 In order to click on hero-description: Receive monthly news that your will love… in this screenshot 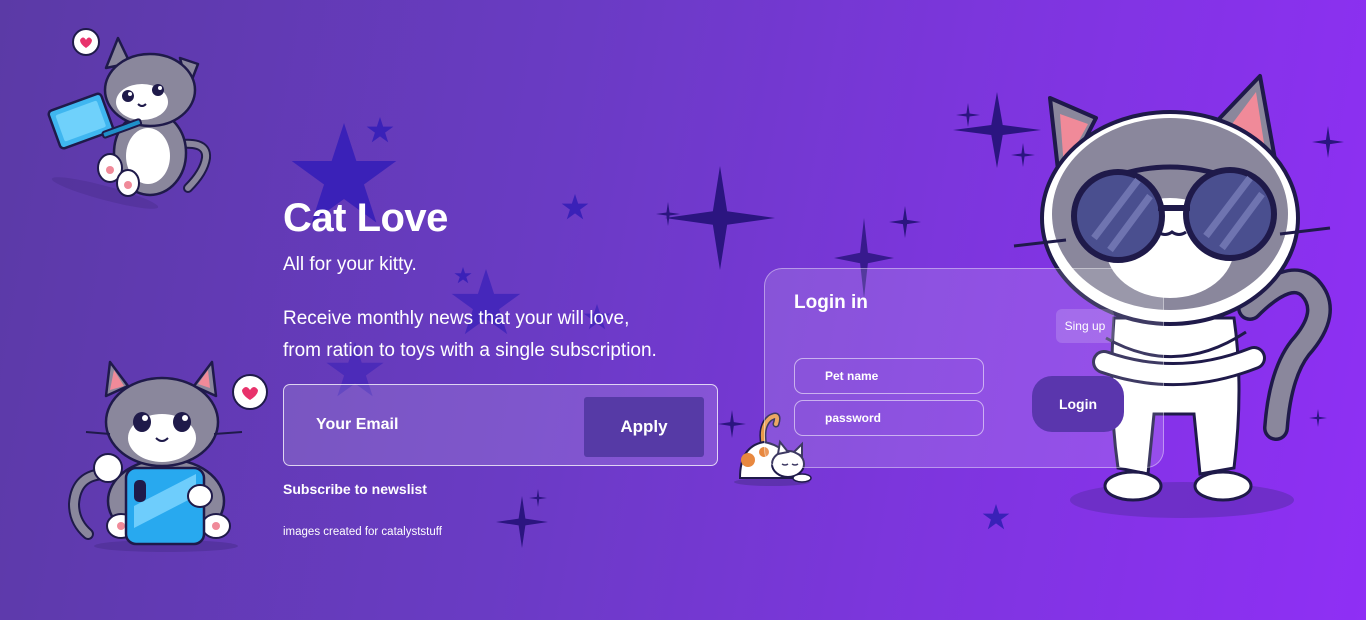, I will do `click(493, 335)`.